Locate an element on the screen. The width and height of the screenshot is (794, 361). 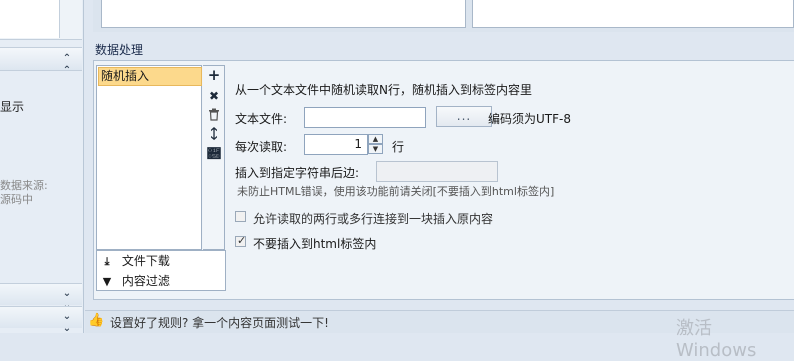
delete-icon: ✖ is located at coordinates (214, 96).